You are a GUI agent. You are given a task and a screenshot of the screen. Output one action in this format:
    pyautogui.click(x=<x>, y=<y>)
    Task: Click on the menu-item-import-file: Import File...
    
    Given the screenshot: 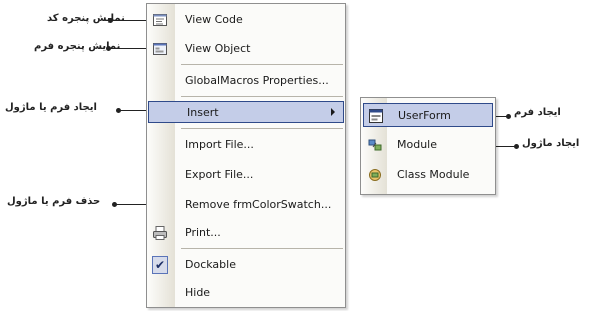 What is the action you would take?
    pyautogui.click(x=246, y=145)
    